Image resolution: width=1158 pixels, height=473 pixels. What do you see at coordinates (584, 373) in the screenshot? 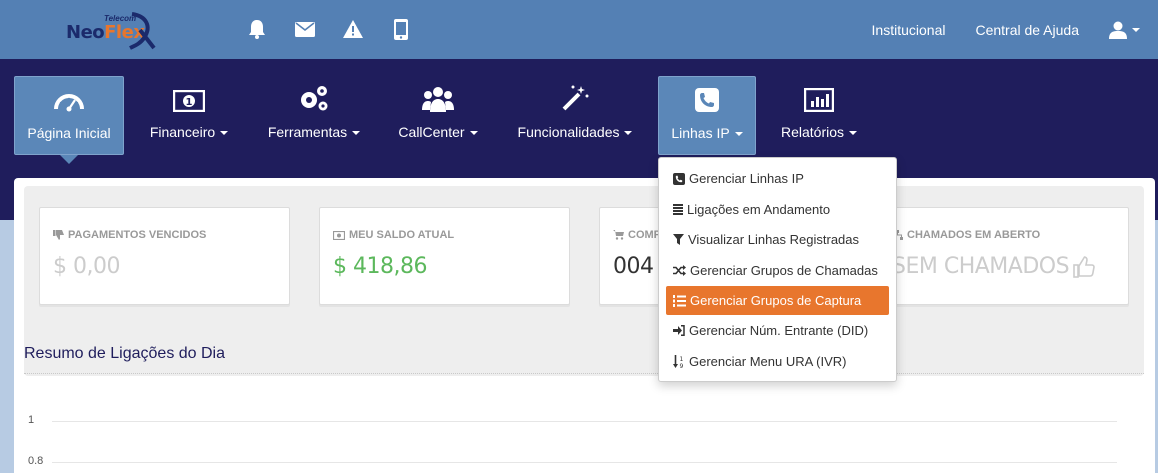
I see `section-divider` at bounding box center [584, 373].